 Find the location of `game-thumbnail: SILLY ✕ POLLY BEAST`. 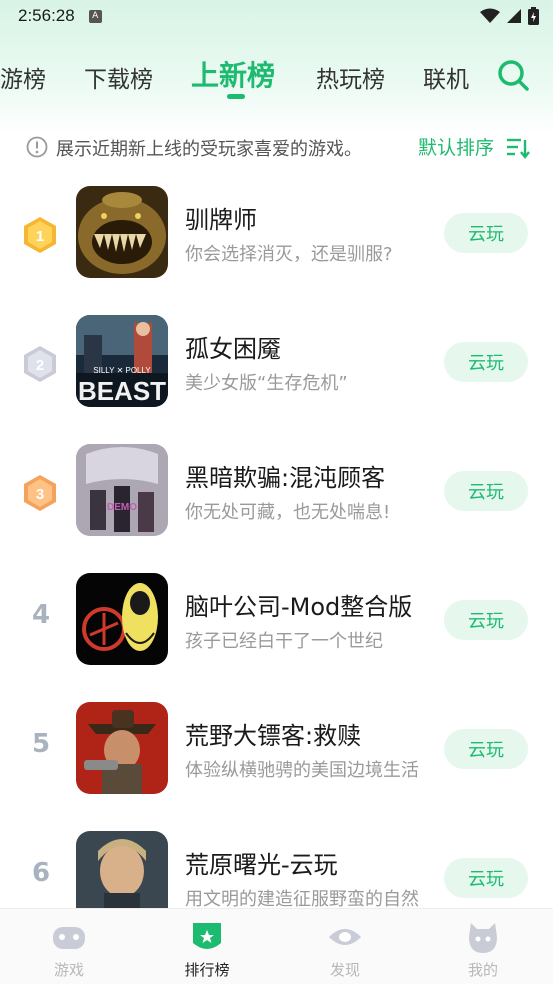

game-thumbnail: SILLY ✕ POLLY BEAST is located at coordinates (122, 361).